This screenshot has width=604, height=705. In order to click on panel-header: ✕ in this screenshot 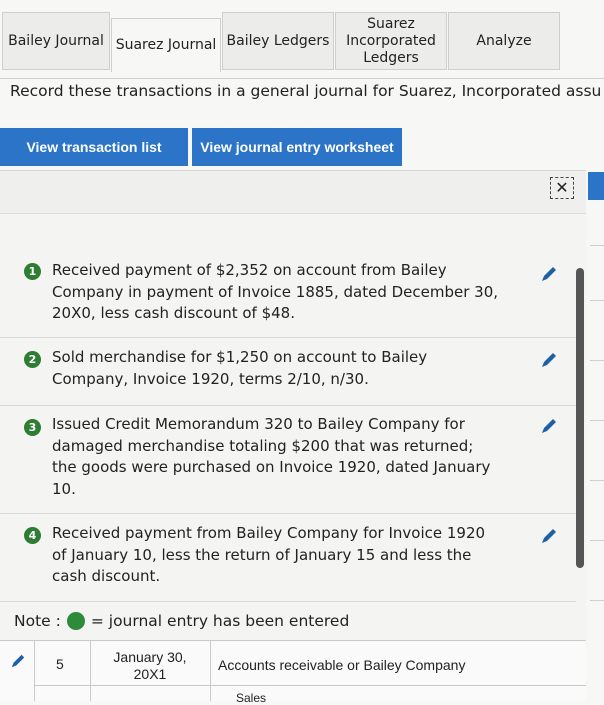, I will do `click(293, 192)`.